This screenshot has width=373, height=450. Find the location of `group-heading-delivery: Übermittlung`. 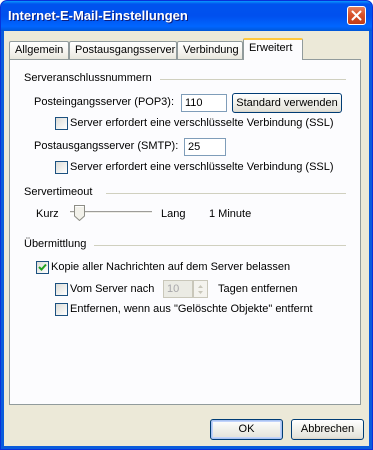

group-heading-delivery: Übermittlung is located at coordinates (55, 244).